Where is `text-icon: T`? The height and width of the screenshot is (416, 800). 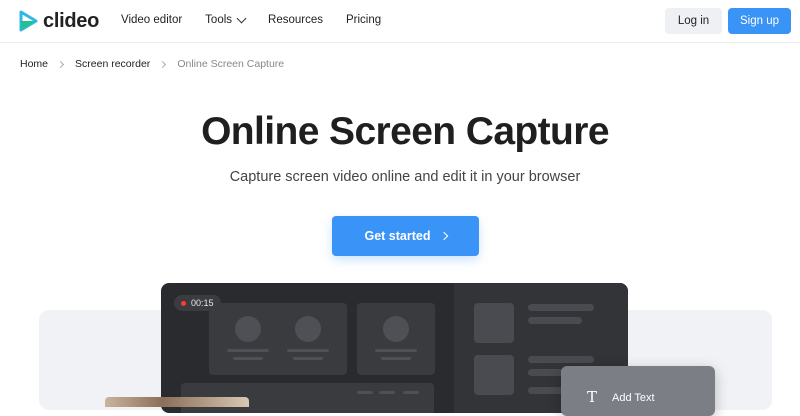
text-icon: T is located at coordinates (592, 397).